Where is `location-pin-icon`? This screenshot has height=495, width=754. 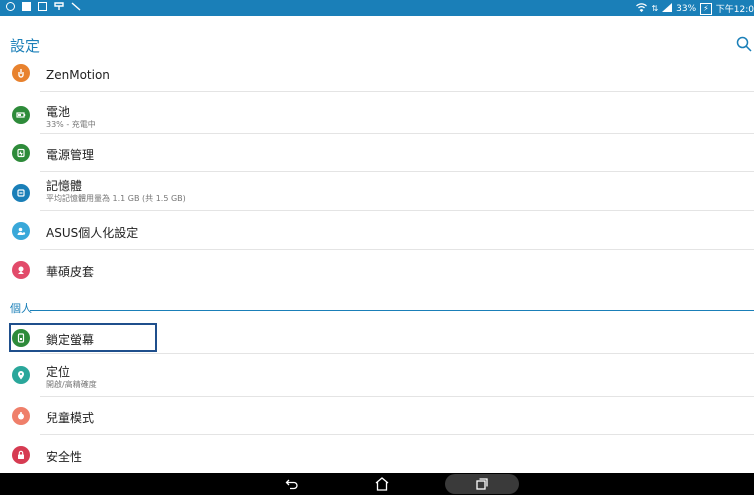
location-pin-icon is located at coordinates (21, 375).